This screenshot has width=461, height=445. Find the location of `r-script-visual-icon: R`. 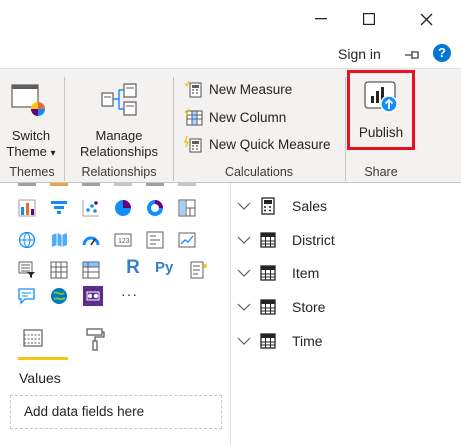

r-script-visual-icon: R is located at coordinates (133, 268).